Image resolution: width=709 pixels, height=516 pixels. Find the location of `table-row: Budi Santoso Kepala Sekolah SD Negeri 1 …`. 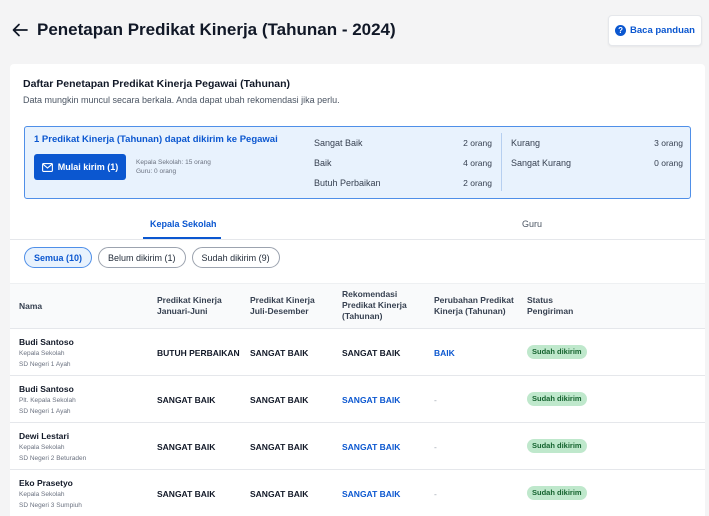

table-row: Budi Santoso Kepala Sekolah SD Negeri 1 … is located at coordinates (357, 352).